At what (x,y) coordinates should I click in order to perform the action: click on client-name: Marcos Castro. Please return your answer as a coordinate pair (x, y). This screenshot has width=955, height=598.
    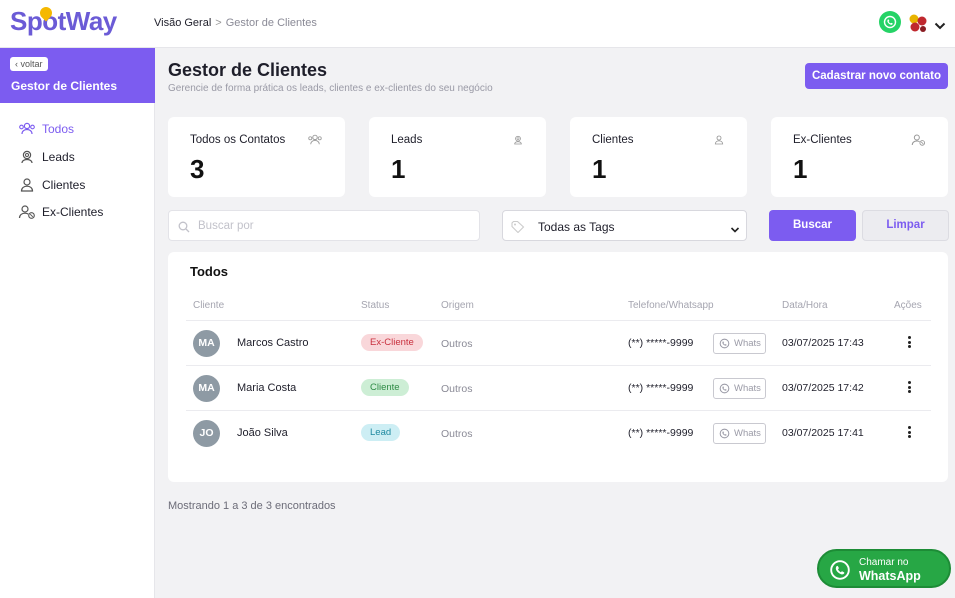
    Looking at the image, I should click on (273, 343).